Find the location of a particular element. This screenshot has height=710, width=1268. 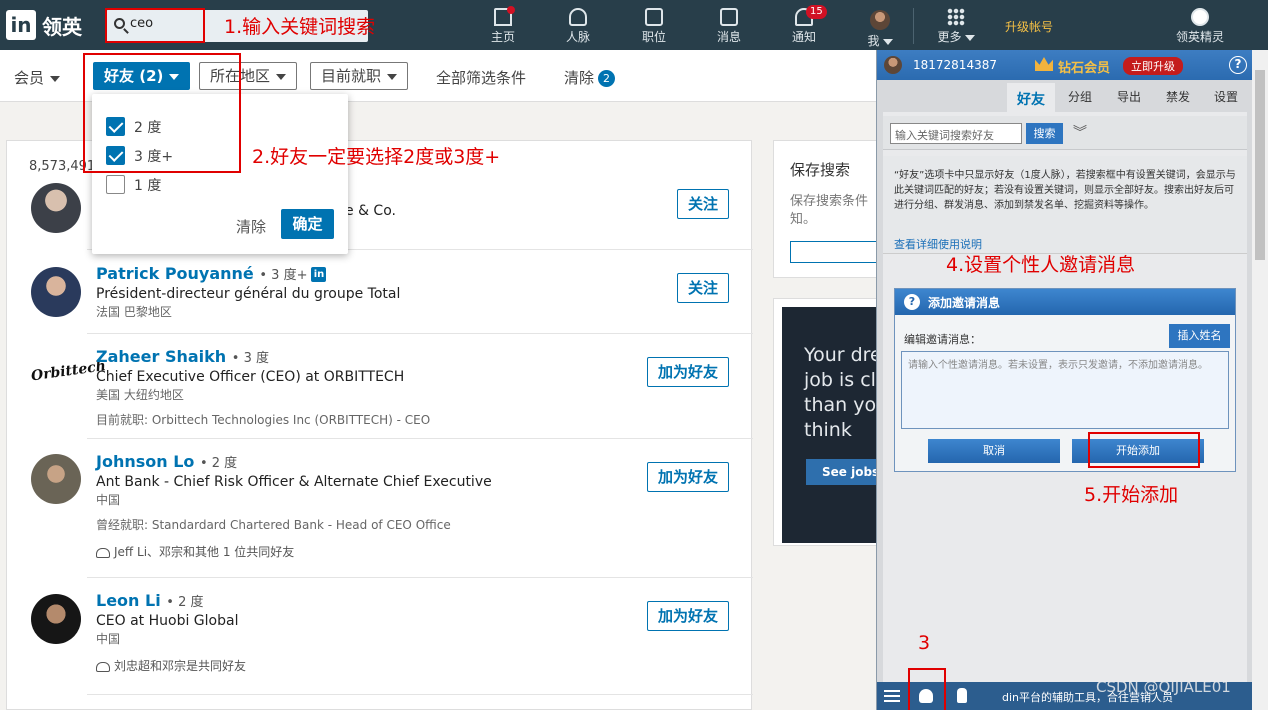

friend-search-button: 搜索 is located at coordinates (1044, 133).